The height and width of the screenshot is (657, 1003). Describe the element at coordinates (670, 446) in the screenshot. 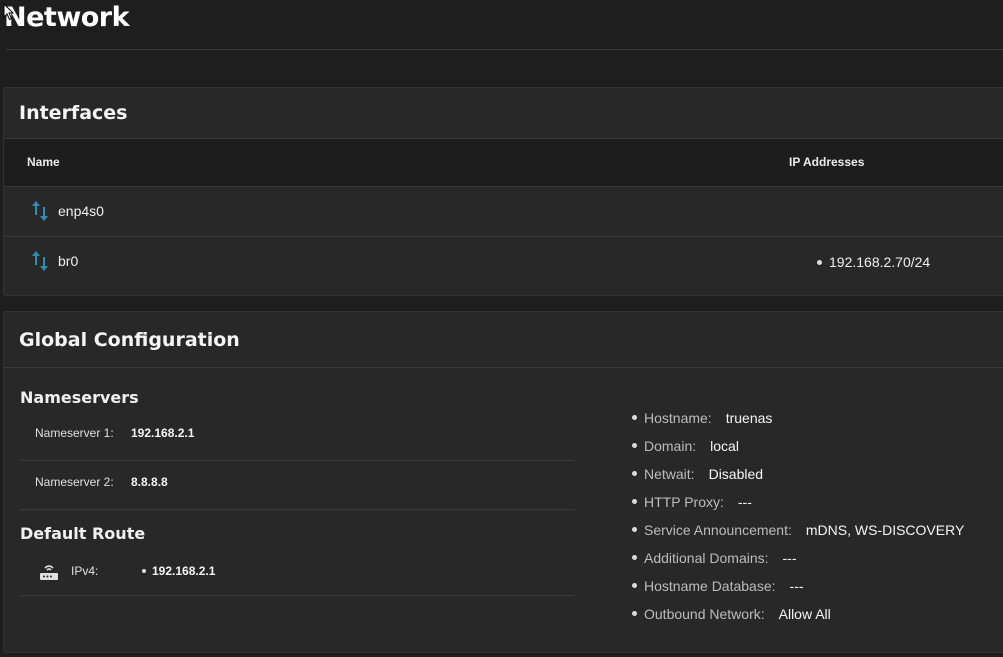

I see `info-label: Domain:` at that location.